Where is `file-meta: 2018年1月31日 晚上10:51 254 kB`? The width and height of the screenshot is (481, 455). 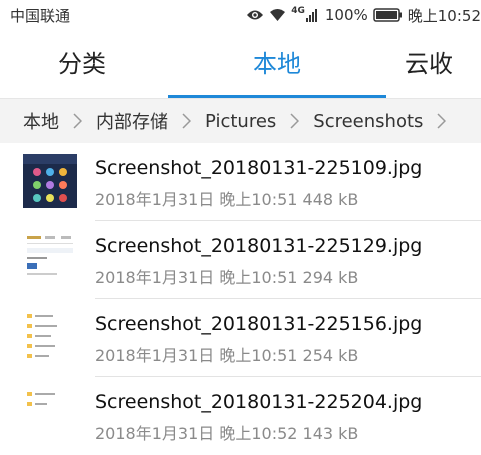 file-meta: 2018年1月31日 晚上10:51 254 kB is located at coordinates (227, 355).